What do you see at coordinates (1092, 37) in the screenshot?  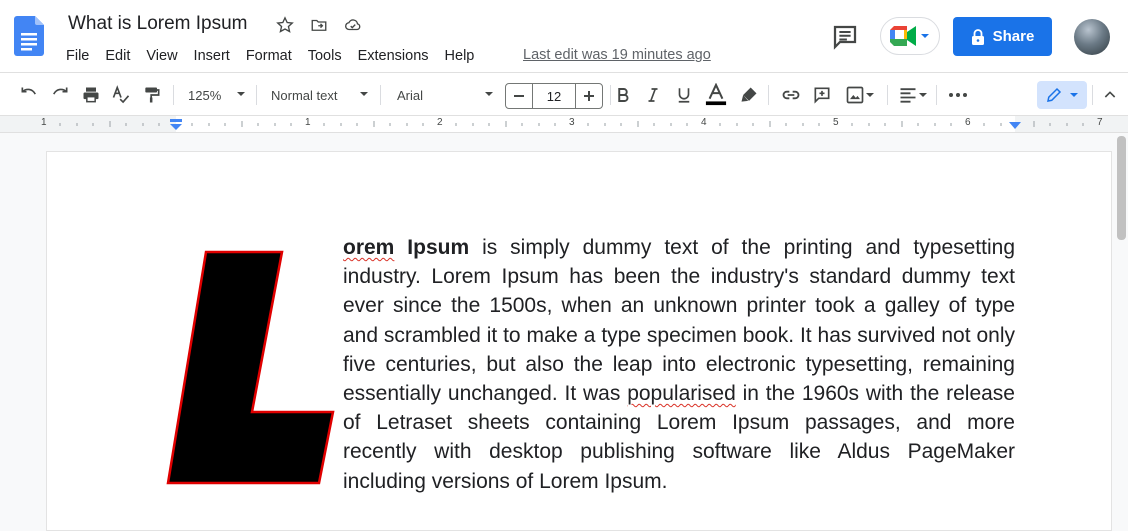 I see `avatar` at bounding box center [1092, 37].